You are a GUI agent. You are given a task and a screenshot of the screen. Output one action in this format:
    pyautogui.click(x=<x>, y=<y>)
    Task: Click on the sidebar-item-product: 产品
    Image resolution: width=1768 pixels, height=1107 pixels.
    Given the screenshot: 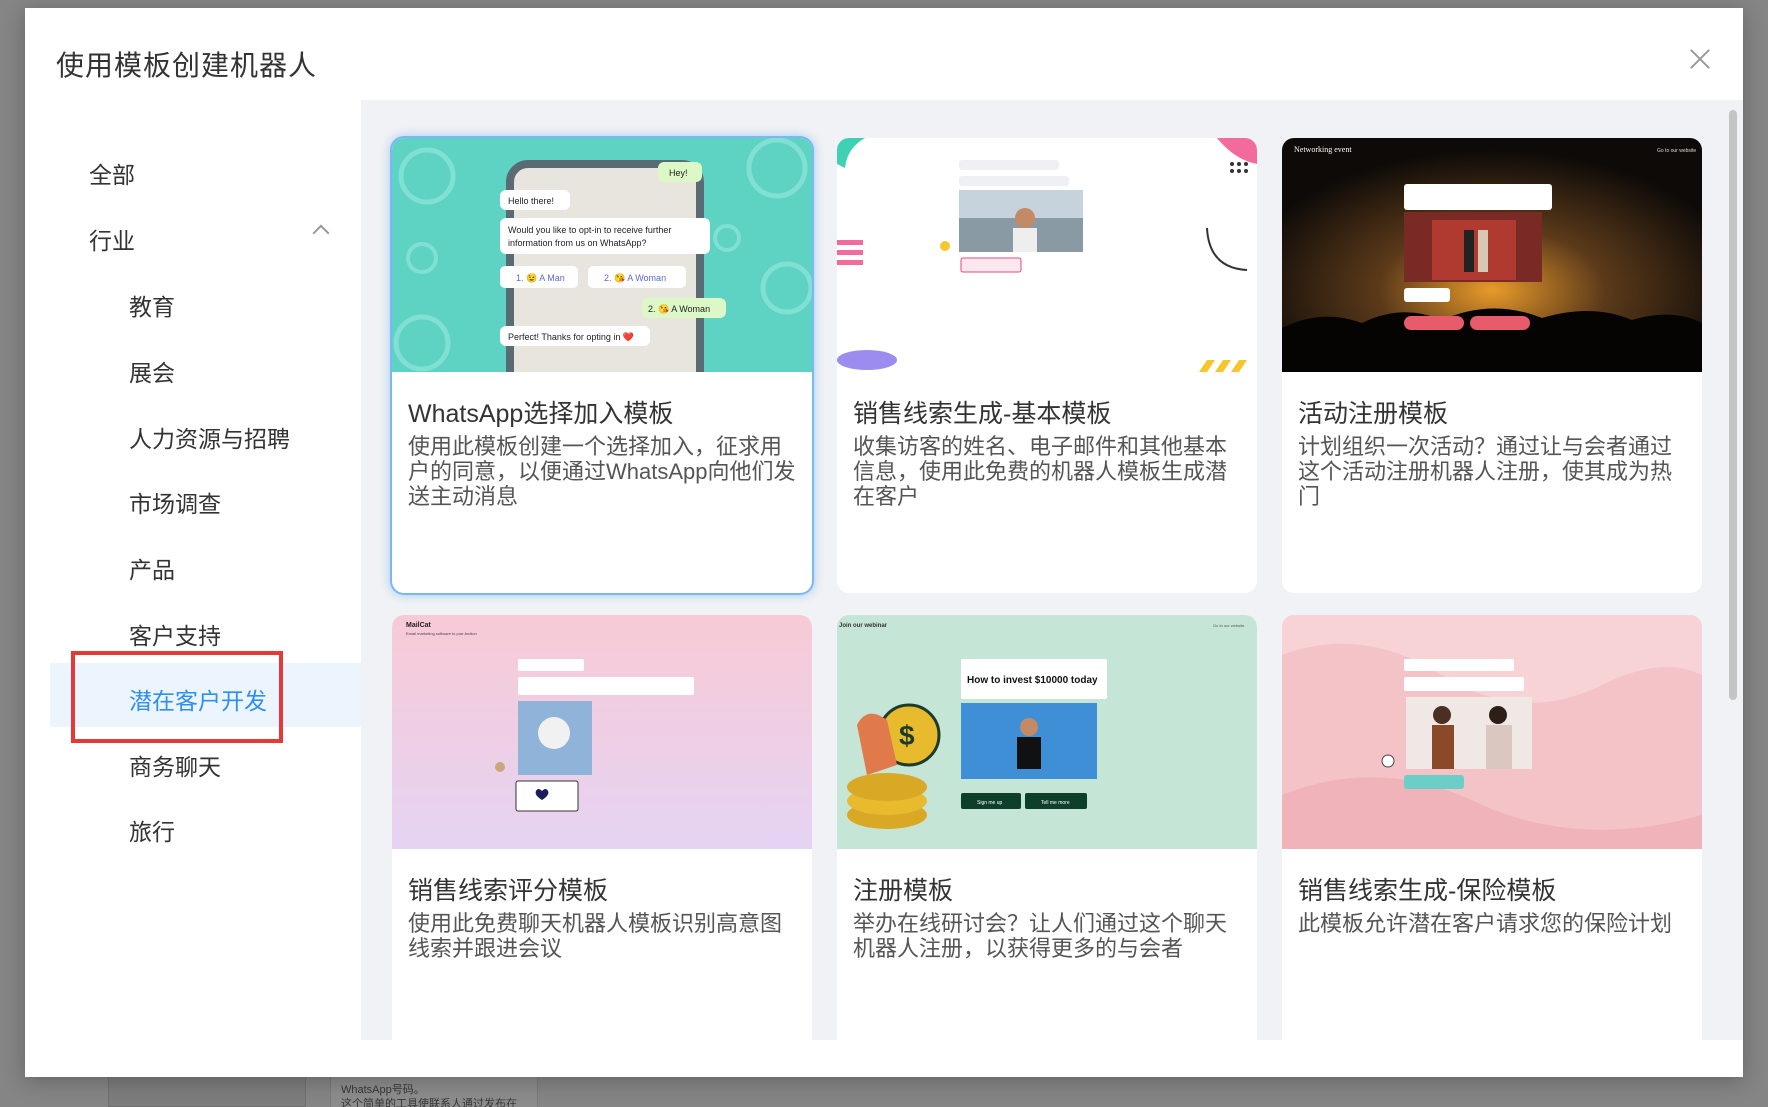 What is the action you would take?
    pyautogui.click(x=152, y=568)
    